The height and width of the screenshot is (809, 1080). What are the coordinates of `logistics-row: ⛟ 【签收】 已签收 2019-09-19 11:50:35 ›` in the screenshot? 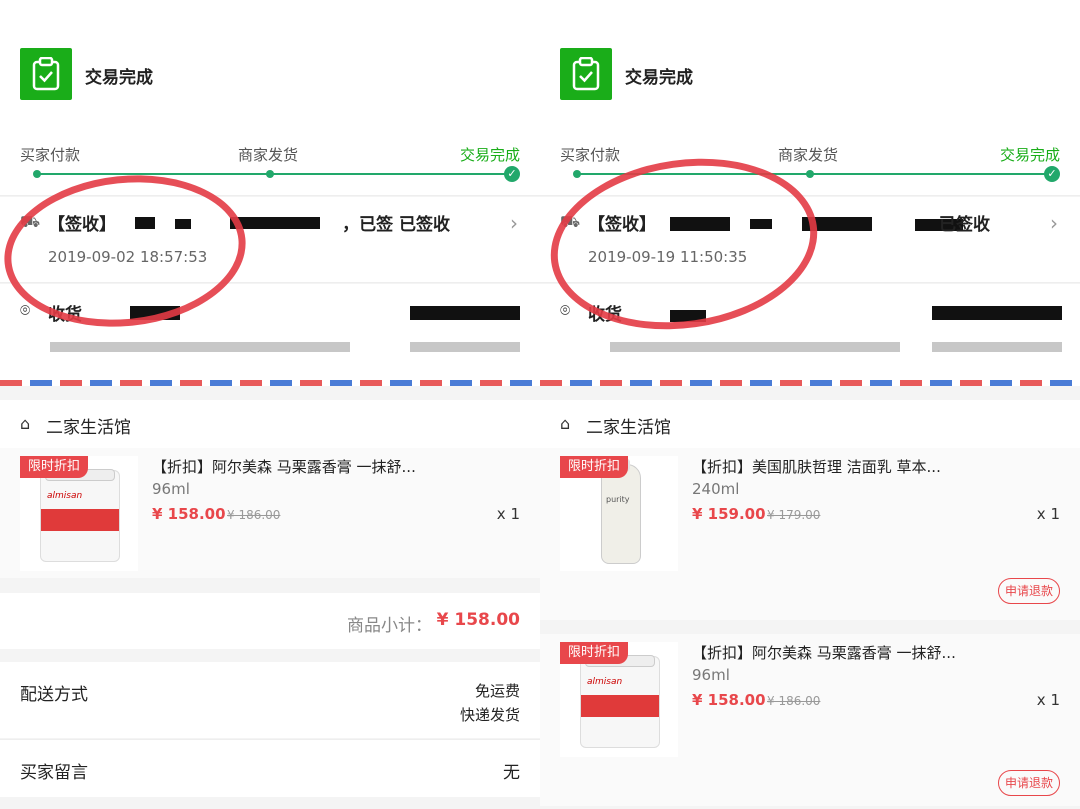 It's located at (810, 240).